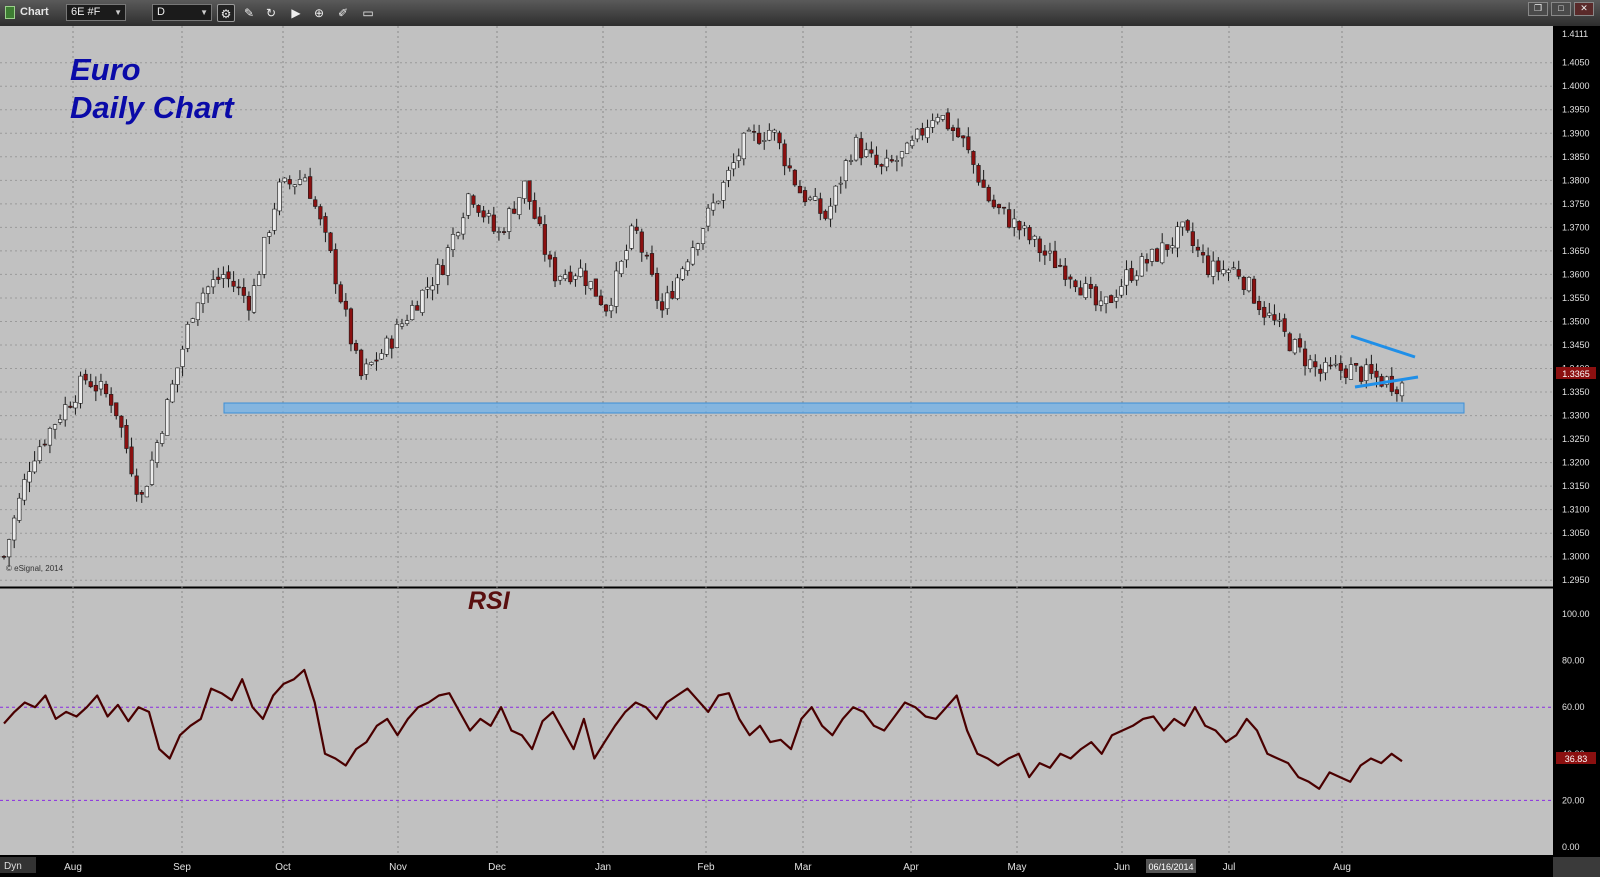  What do you see at coordinates (1576, 345) in the screenshot?
I see `price-tick-label: 1.3450` at bounding box center [1576, 345].